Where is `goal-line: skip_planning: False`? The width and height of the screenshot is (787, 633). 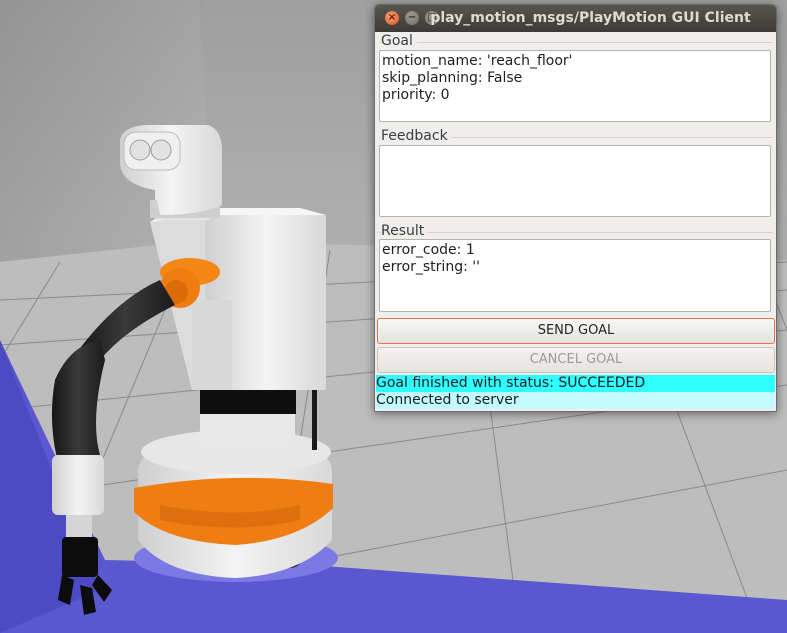
goal-line: skip_planning: False is located at coordinates (452, 78).